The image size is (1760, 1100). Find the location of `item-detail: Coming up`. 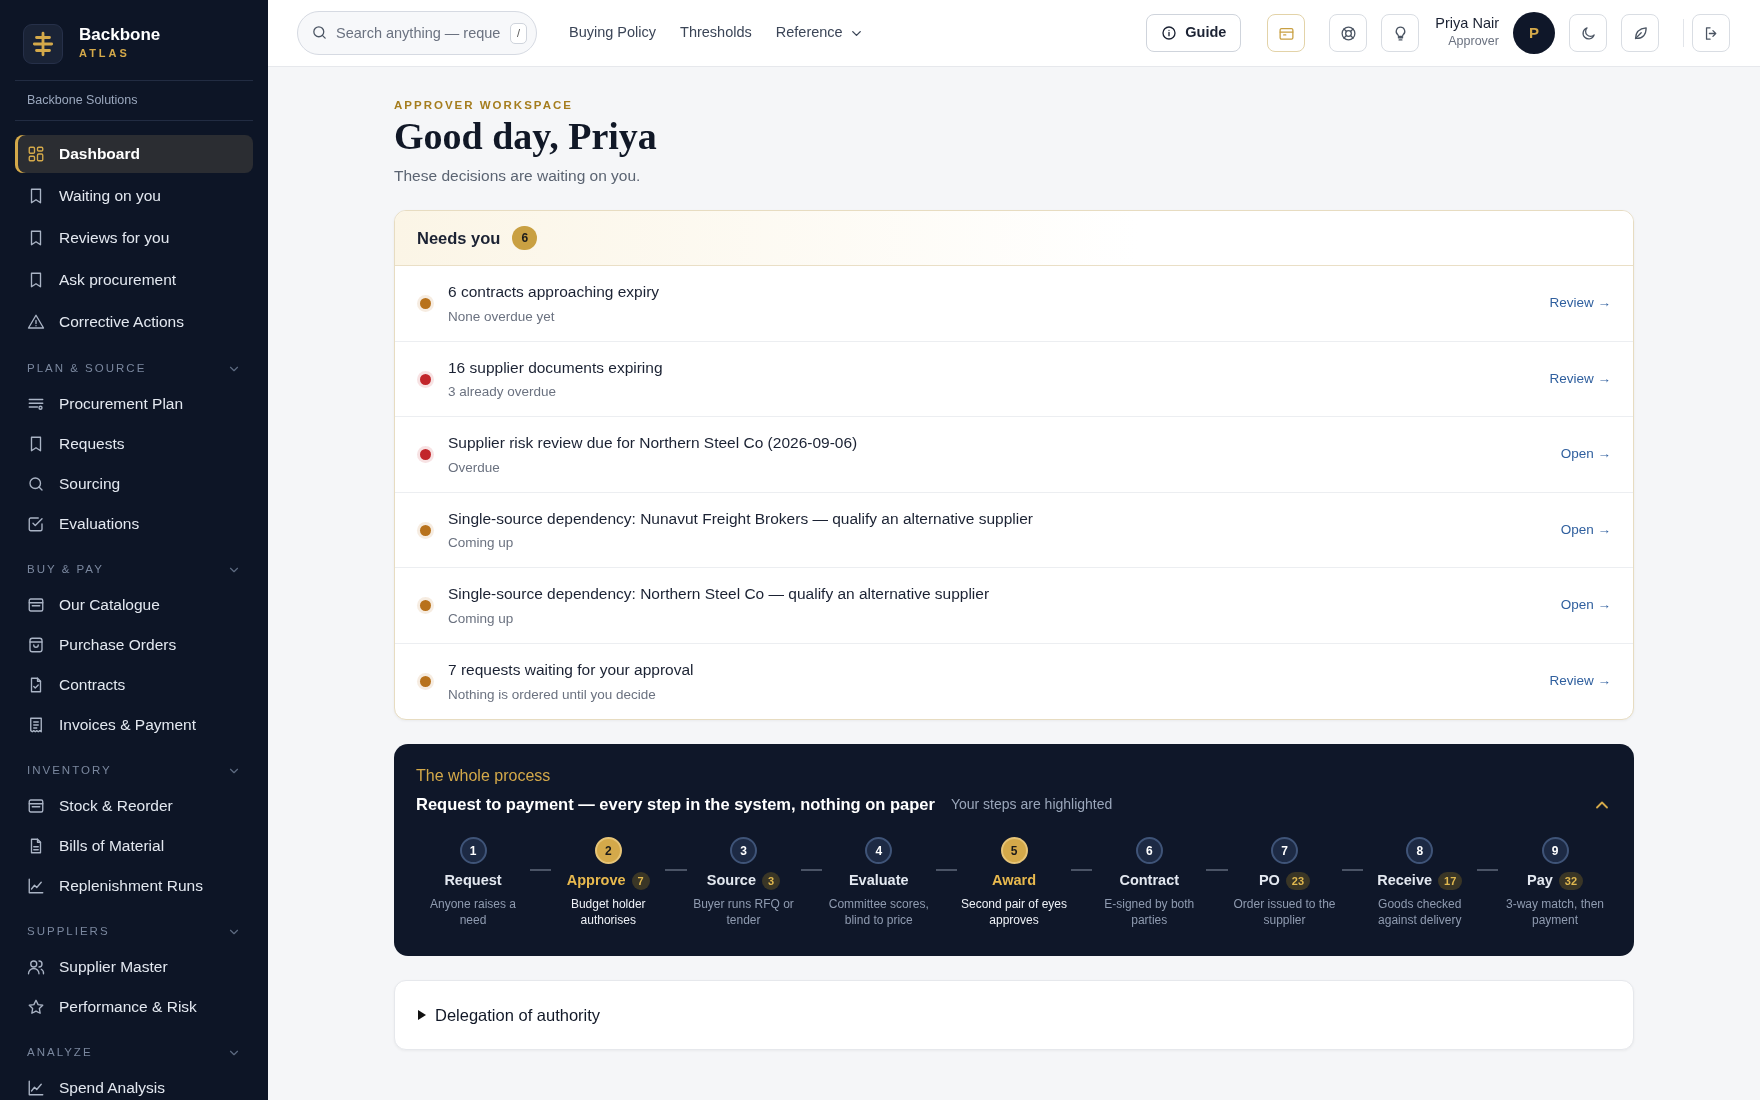

item-detail: Coming up is located at coordinates (481, 543).